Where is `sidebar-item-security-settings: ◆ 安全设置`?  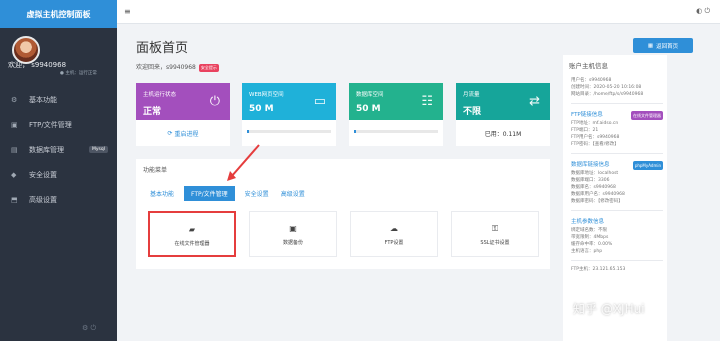
sidebar-item-security-settings: ◆ 安全设置 is located at coordinates (58, 174).